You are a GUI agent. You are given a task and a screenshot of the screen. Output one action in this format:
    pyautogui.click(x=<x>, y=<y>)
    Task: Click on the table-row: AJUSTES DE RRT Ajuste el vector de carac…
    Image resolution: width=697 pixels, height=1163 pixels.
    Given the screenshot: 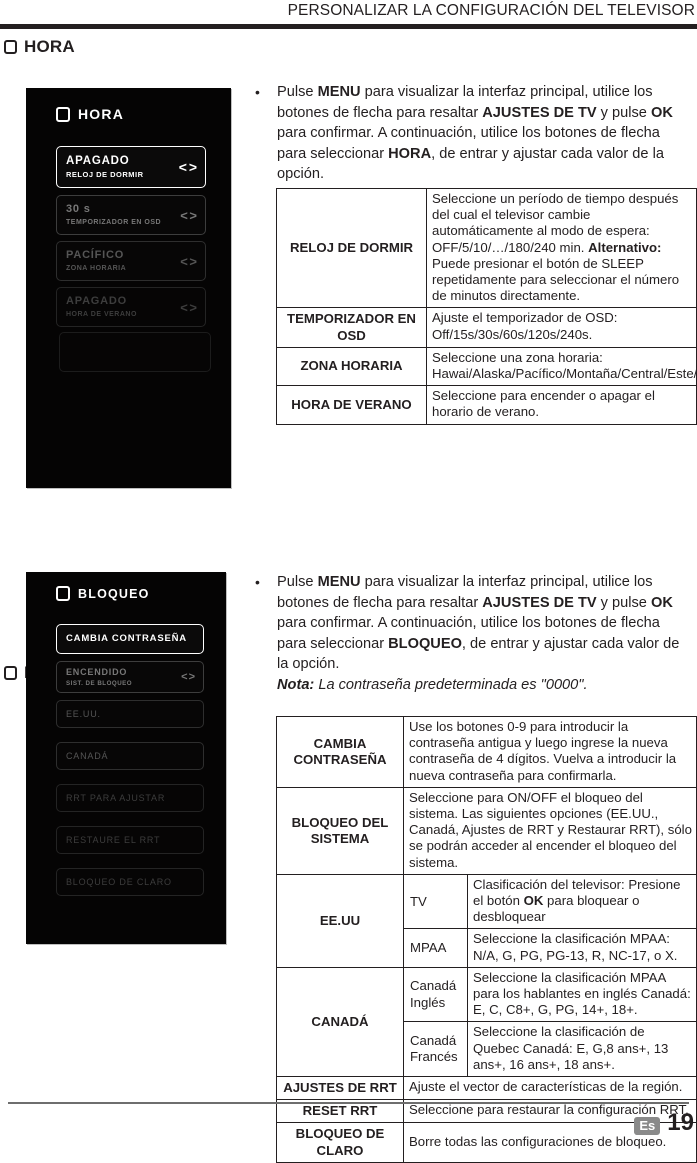 What is the action you would take?
    pyautogui.click(x=486, y=1088)
    